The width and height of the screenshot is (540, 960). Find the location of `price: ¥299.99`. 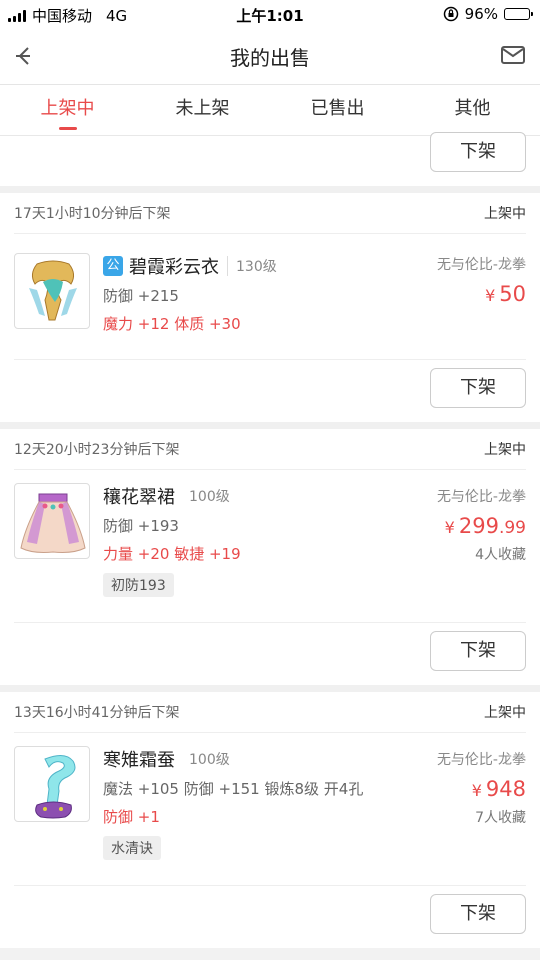

price: ¥299.99 is located at coordinates (485, 526).